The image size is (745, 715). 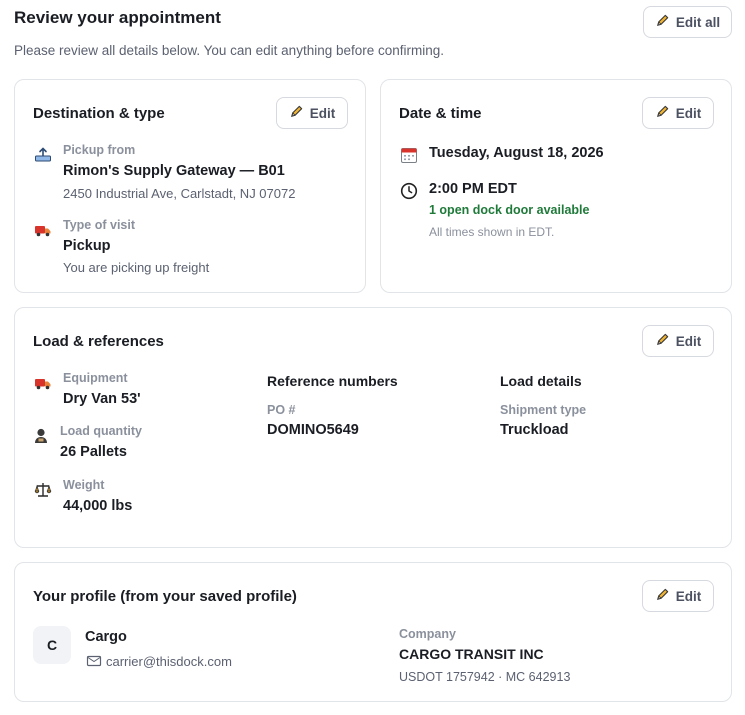 What do you see at coordinates (165, 596) in the screenshot?
I see `profile-card-title: Your profile (from your saved profile)` at bounding box center [165, 596].